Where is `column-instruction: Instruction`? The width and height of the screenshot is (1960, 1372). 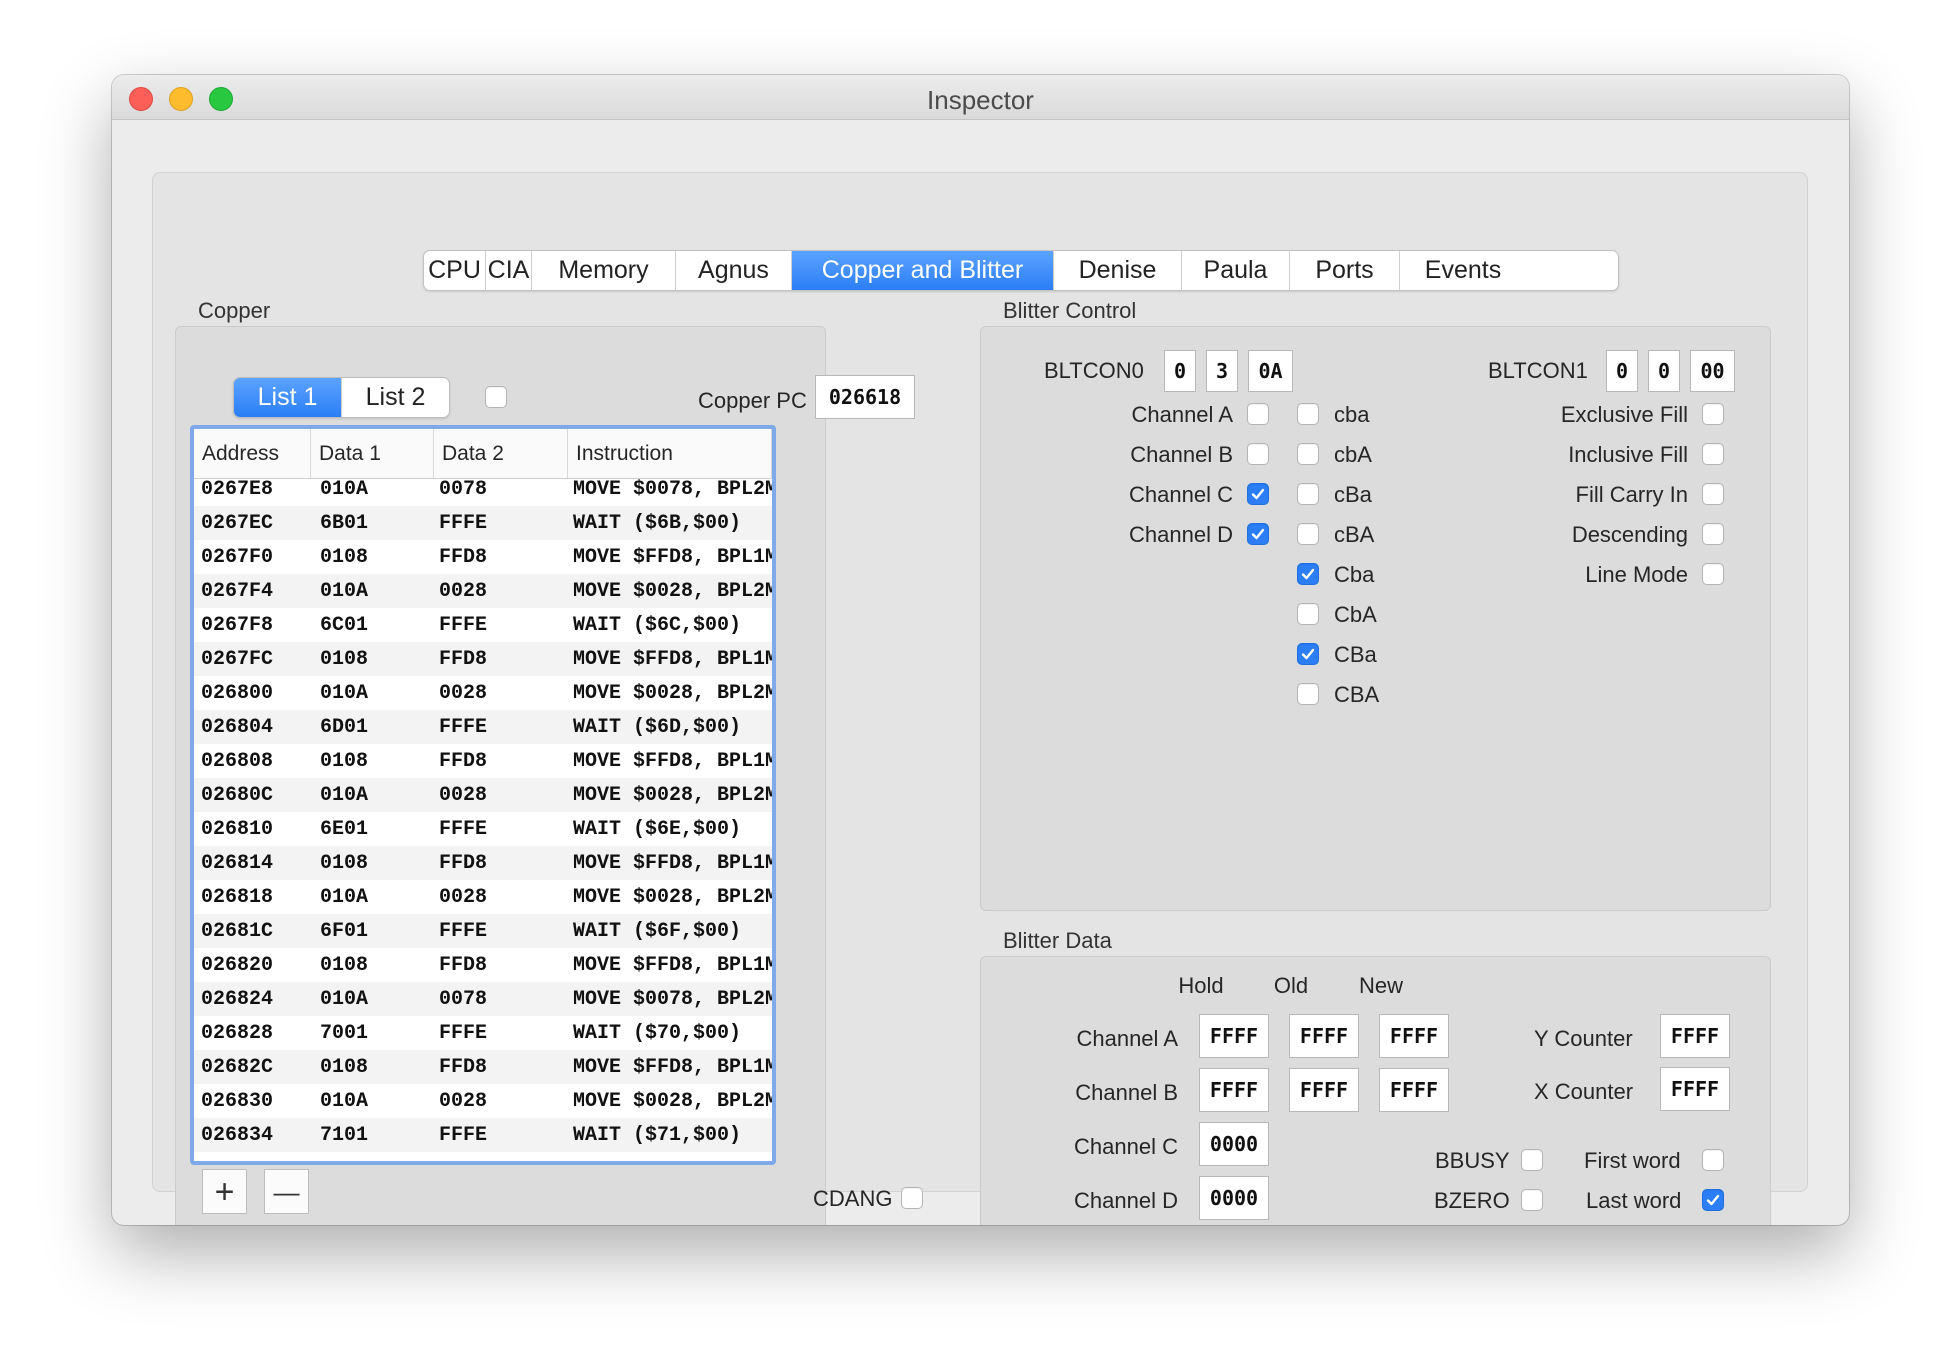
column-instruction: Instruction is located at coordinates (670, 454).